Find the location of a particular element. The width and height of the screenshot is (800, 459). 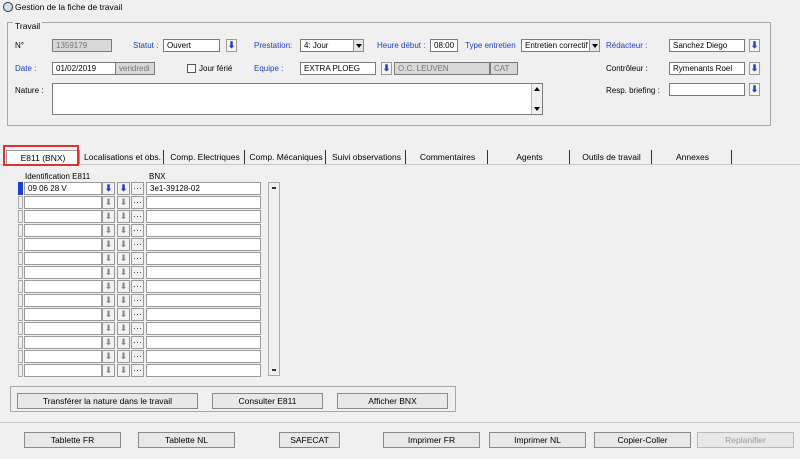

heure-debut-field: 08:00 is located at coordinates (444, 45).